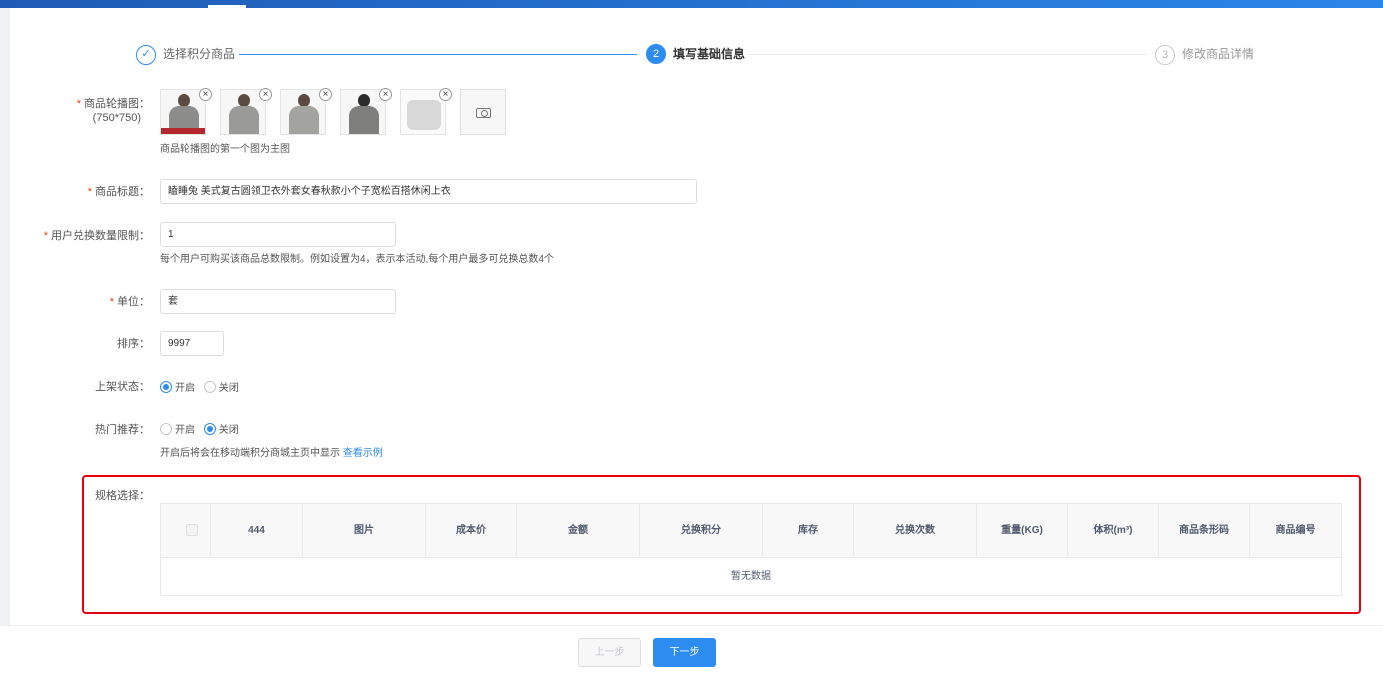 The image size is (1383, 673). I want to click on hot-off-option: 关闭, so click(221, 429).